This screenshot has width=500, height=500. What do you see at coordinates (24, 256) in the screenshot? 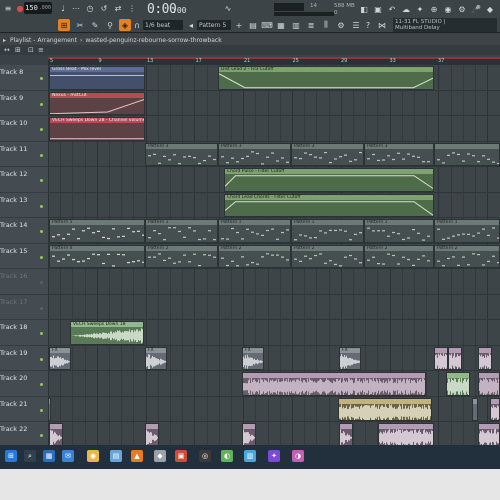
I see `track-header: Track 15` at bounding box center [24, 256].